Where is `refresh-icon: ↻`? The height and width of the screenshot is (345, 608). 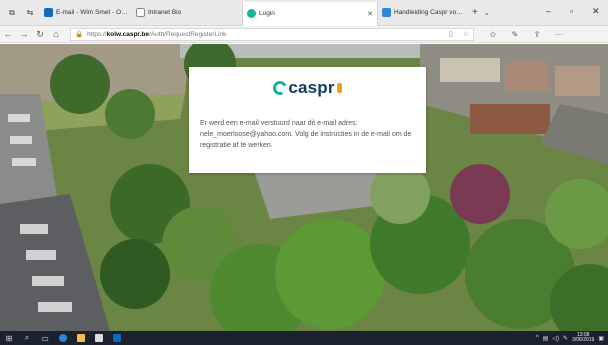
refresh-icon: ↻ is located at coordinates (40, 34).